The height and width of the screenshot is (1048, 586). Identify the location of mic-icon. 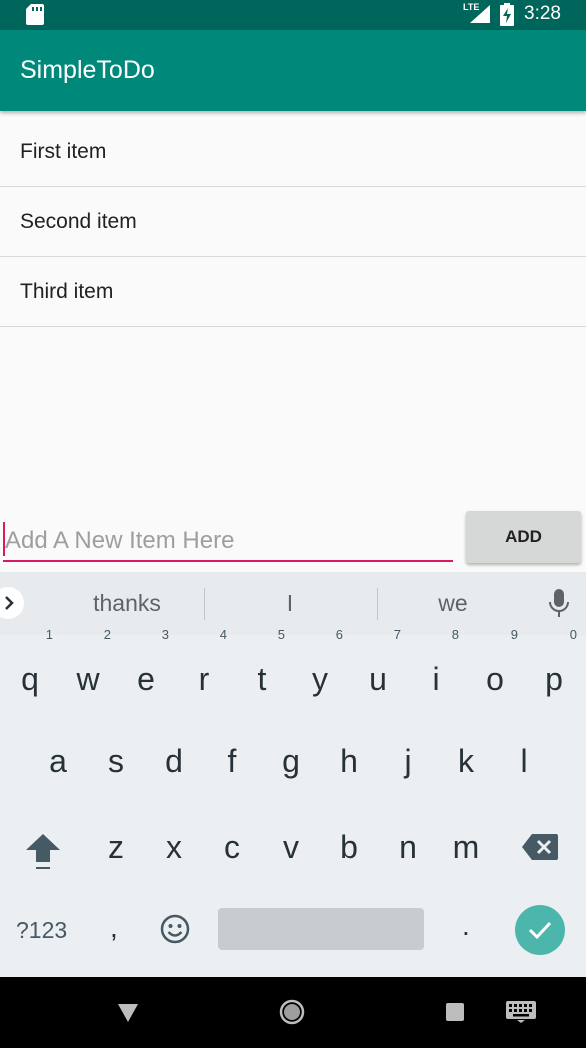
(559, 604).